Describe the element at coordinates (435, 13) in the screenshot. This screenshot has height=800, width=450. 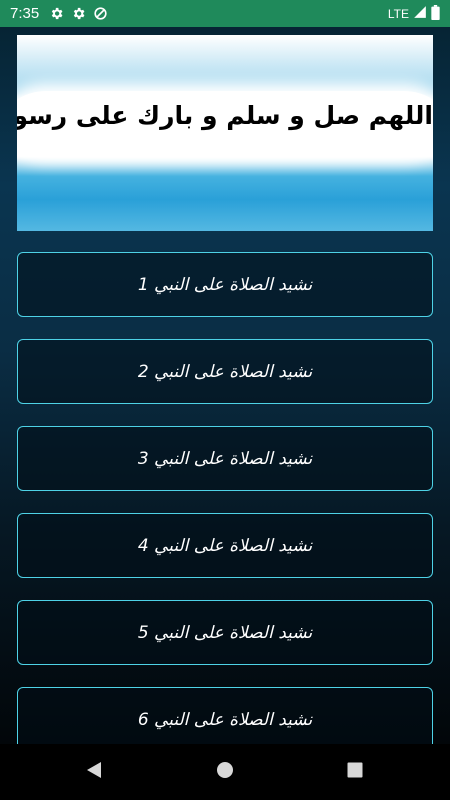
I see `battery-icon` at that location.